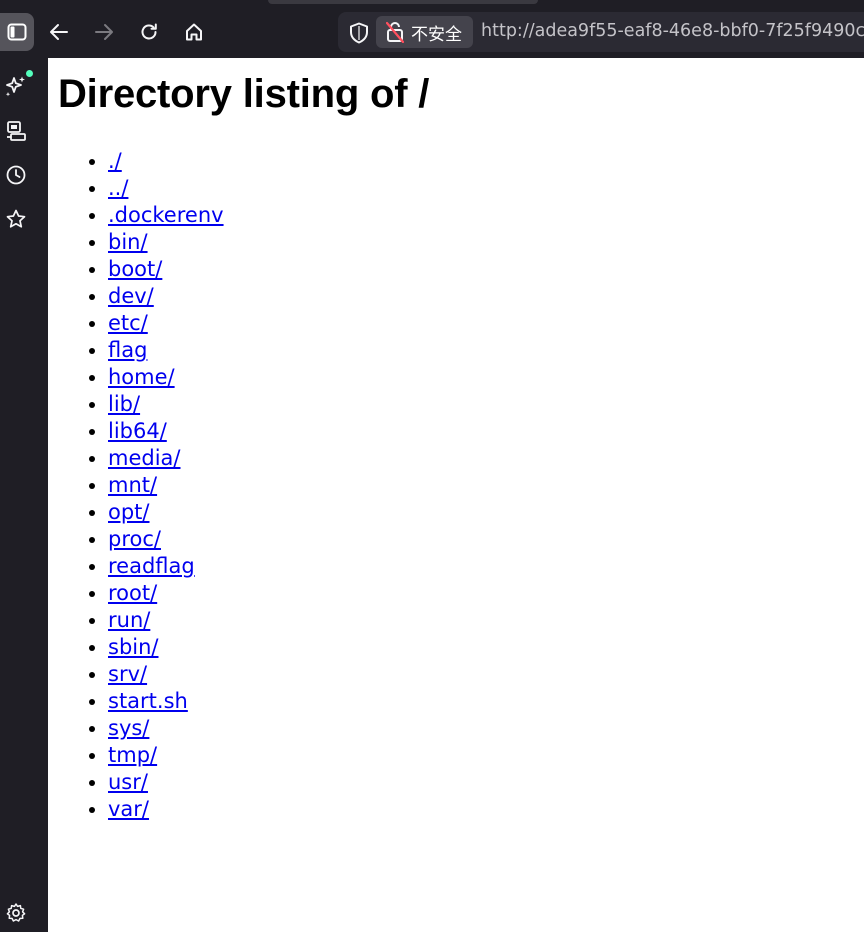 This screenshot has height=932, width=864. What do you see at coordinates (148, 701) in the screenshot?
I see `directory-entry-link: start.sh` at bounding box center [148, 701].